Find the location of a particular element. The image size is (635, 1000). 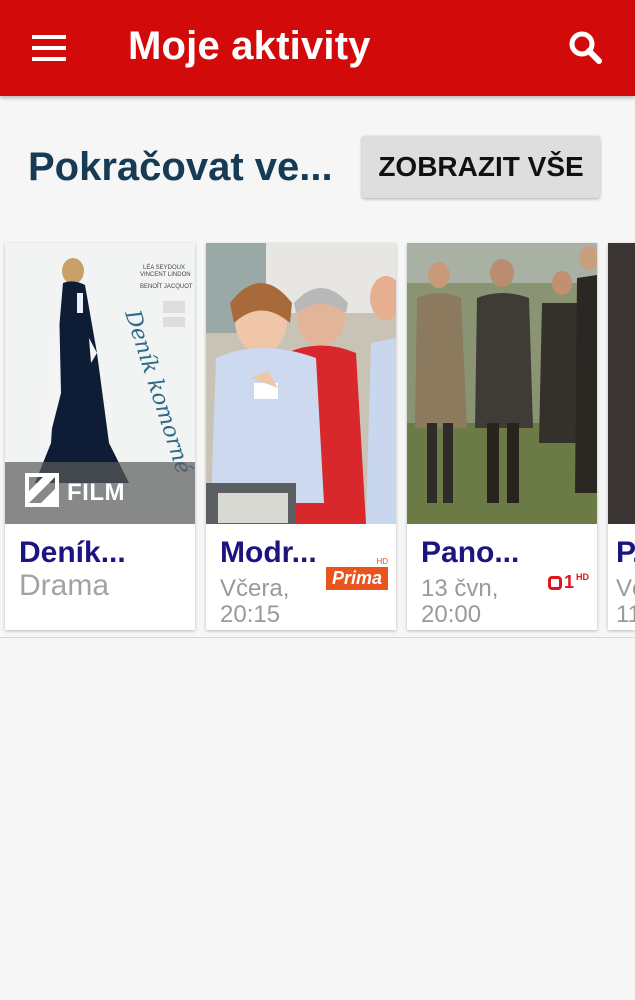

card-time: 20:00 is located at coordinates (451, 614).